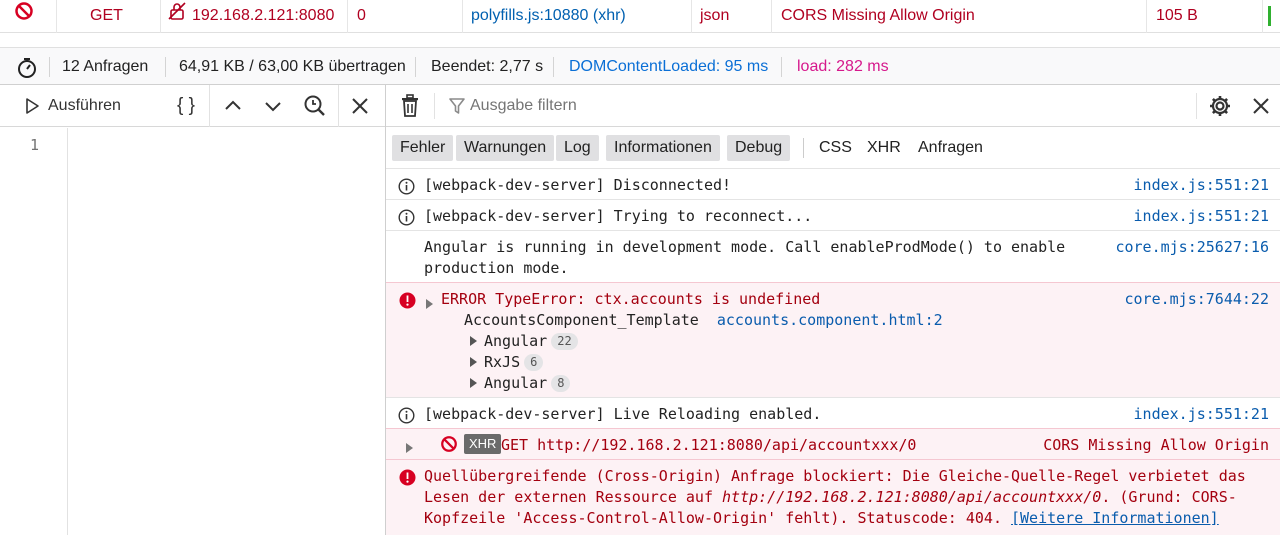  I want to click on waterfall-bar, so click(1269, 16).